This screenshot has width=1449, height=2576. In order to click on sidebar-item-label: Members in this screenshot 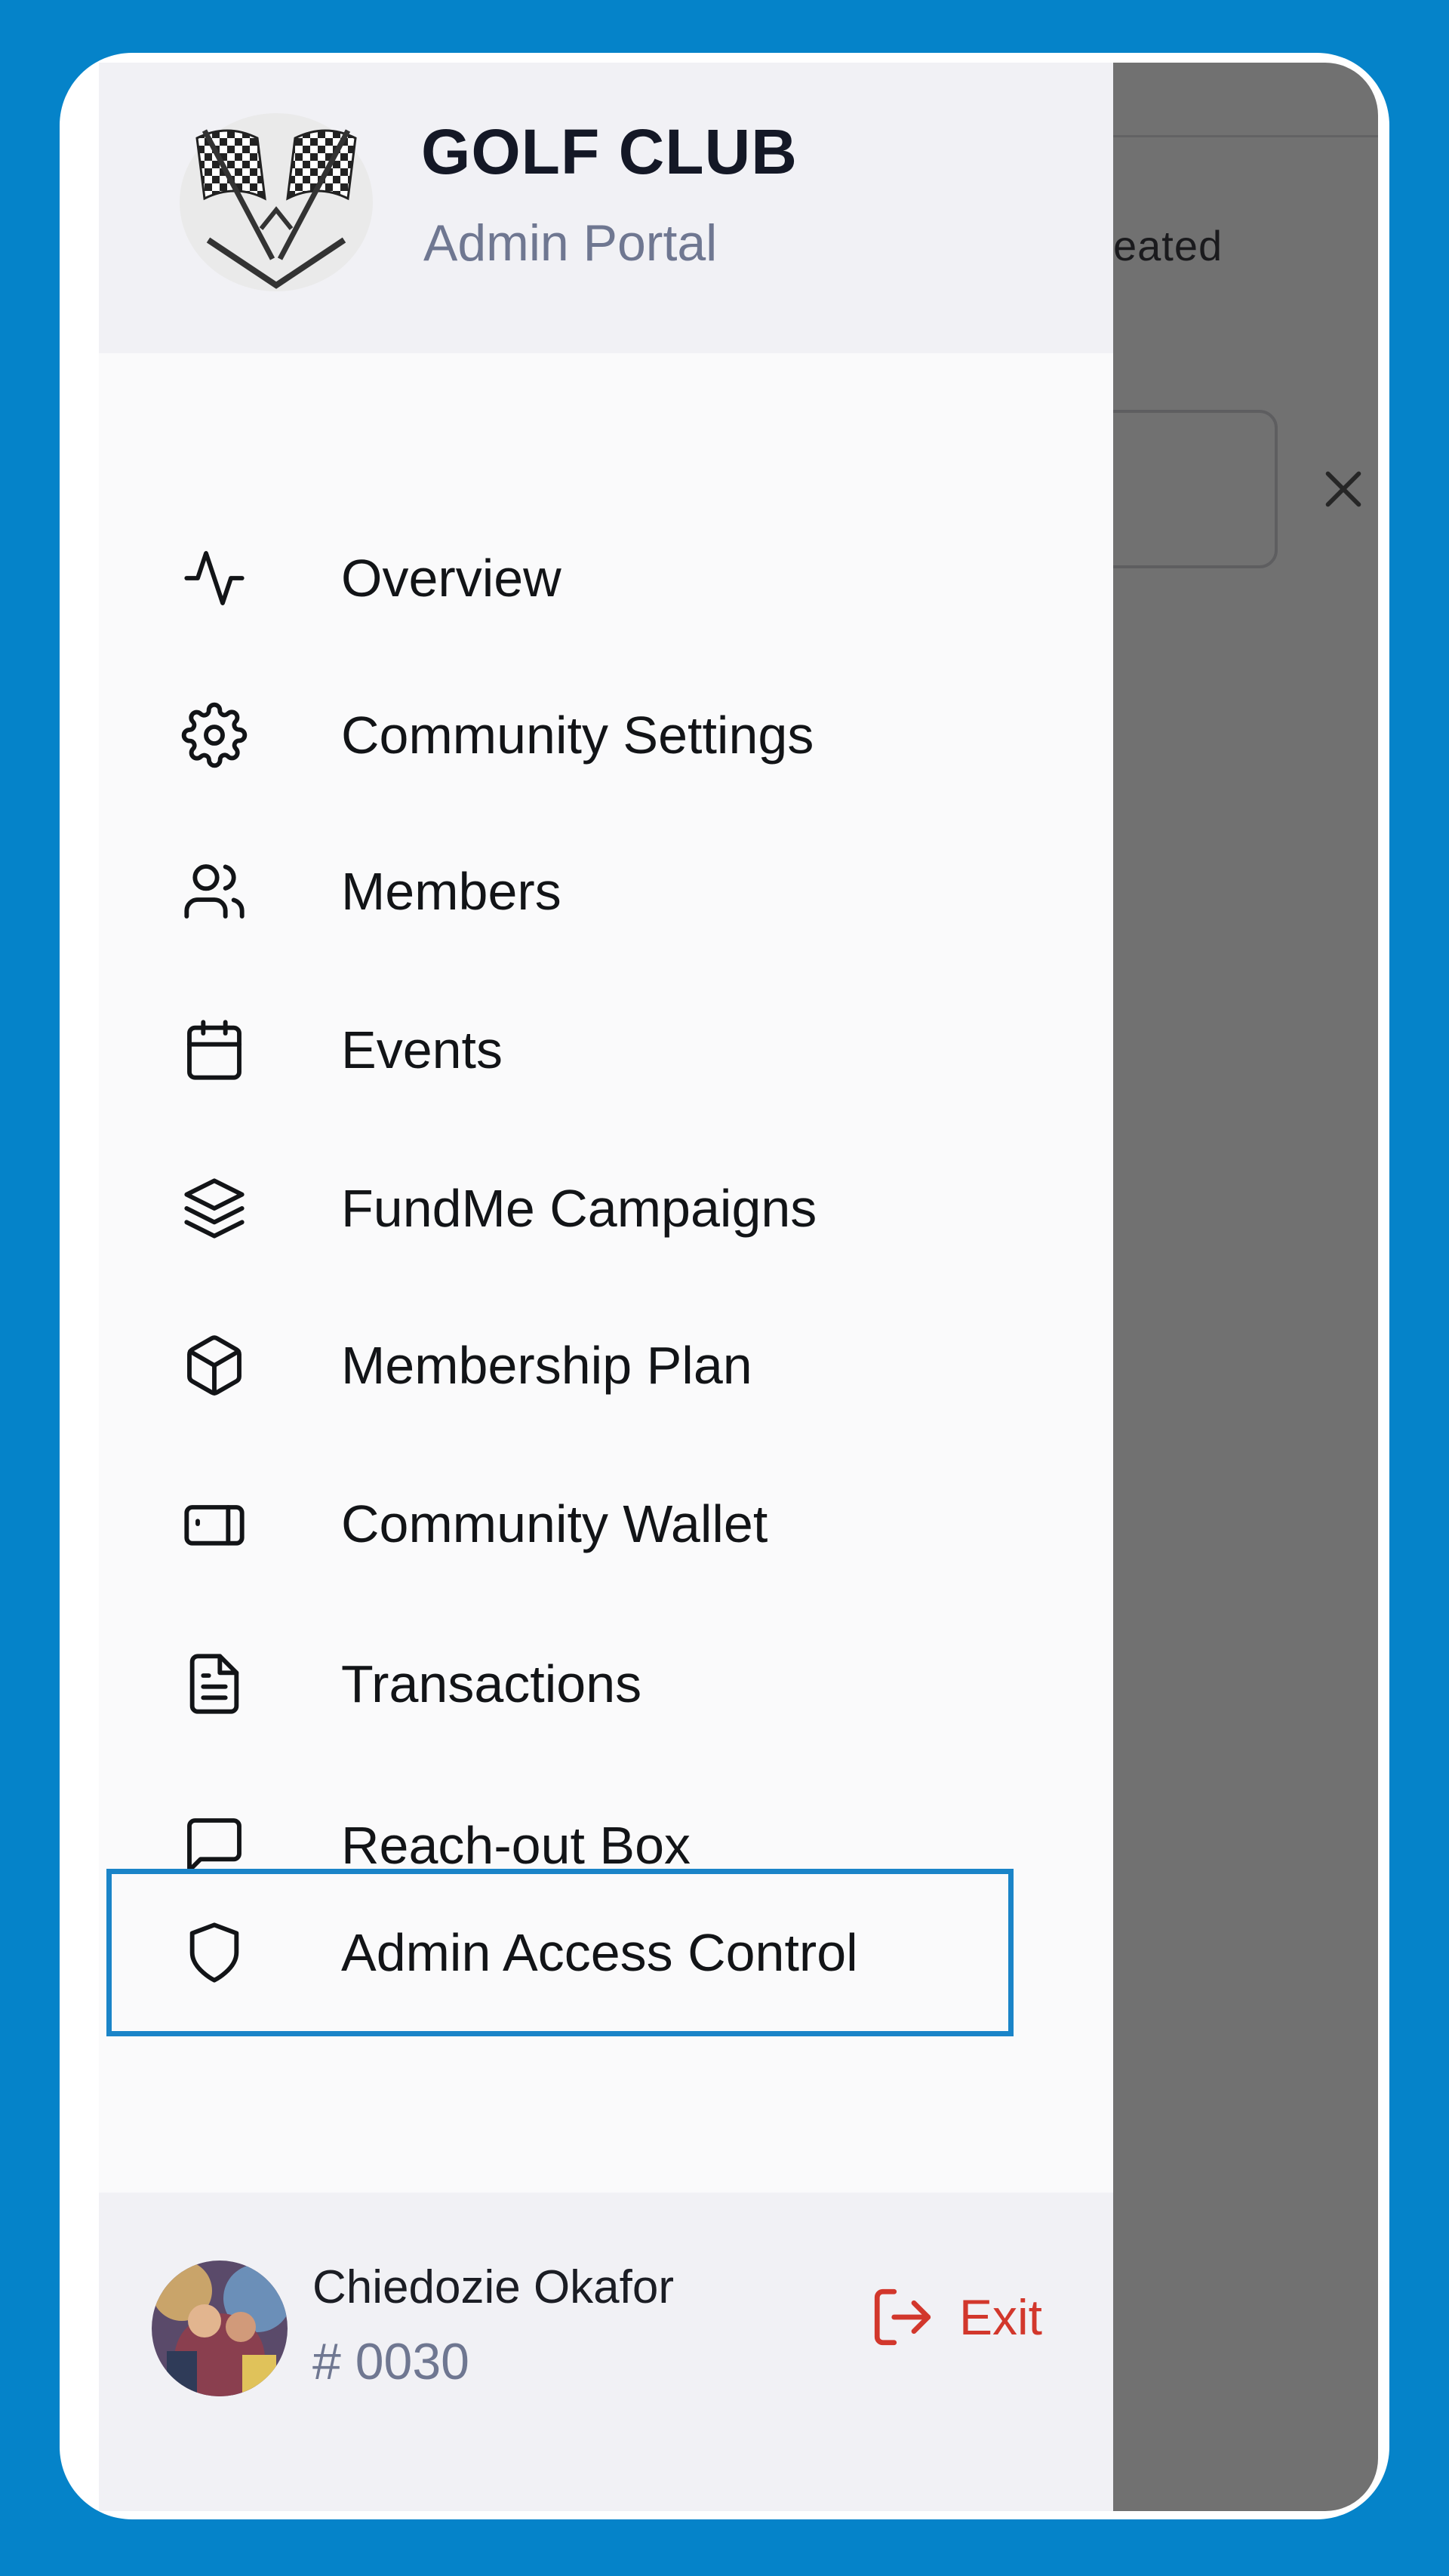, I will do `click(451, 891)`.